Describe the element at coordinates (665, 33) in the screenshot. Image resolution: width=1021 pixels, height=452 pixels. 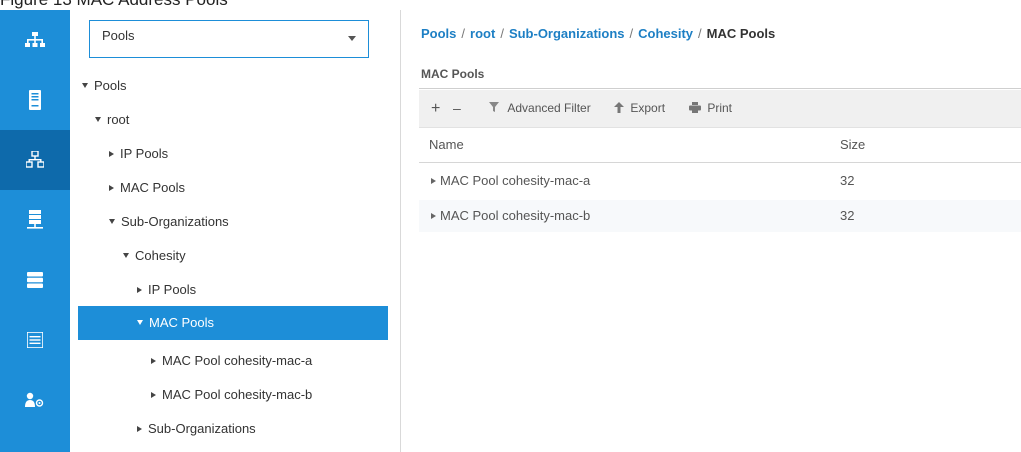
I see `breadcrumb-link: Cohesity` at that location.